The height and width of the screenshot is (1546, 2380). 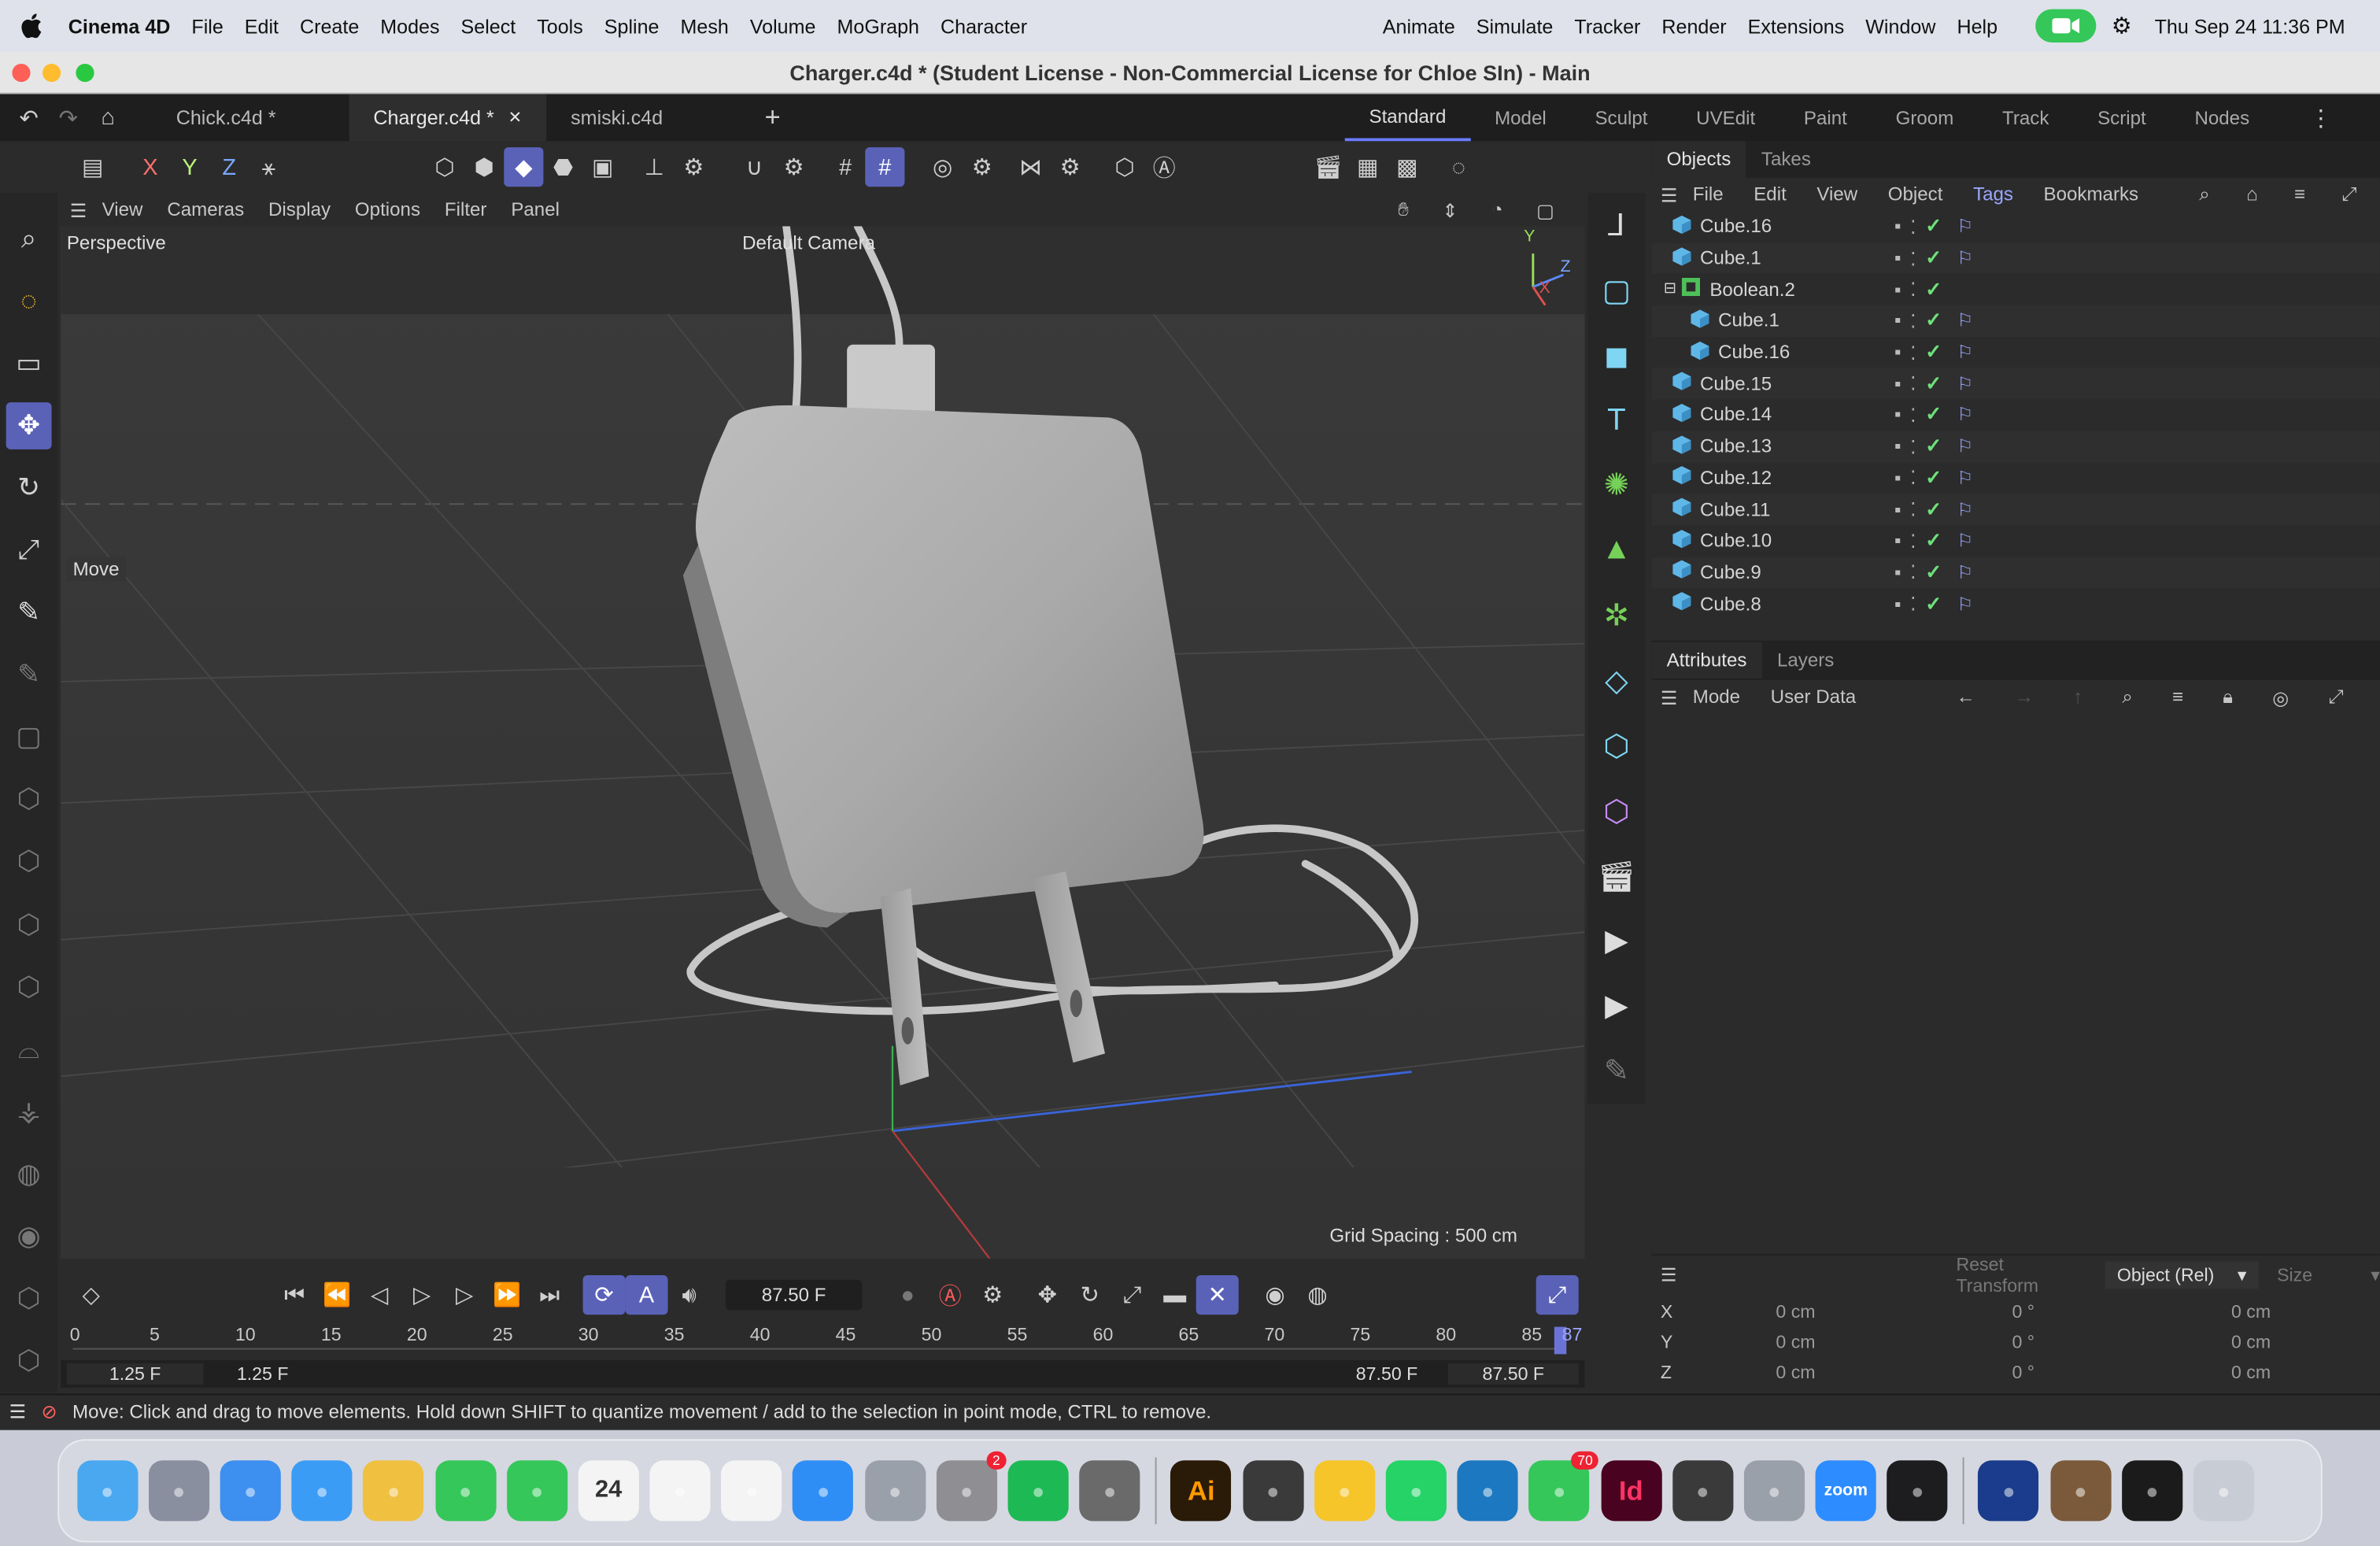 What do you see at coordinates (2335, 697) in the screenshot?
I see `attributes-expand-icon: ⤢` at bounding box center [2335, 697].